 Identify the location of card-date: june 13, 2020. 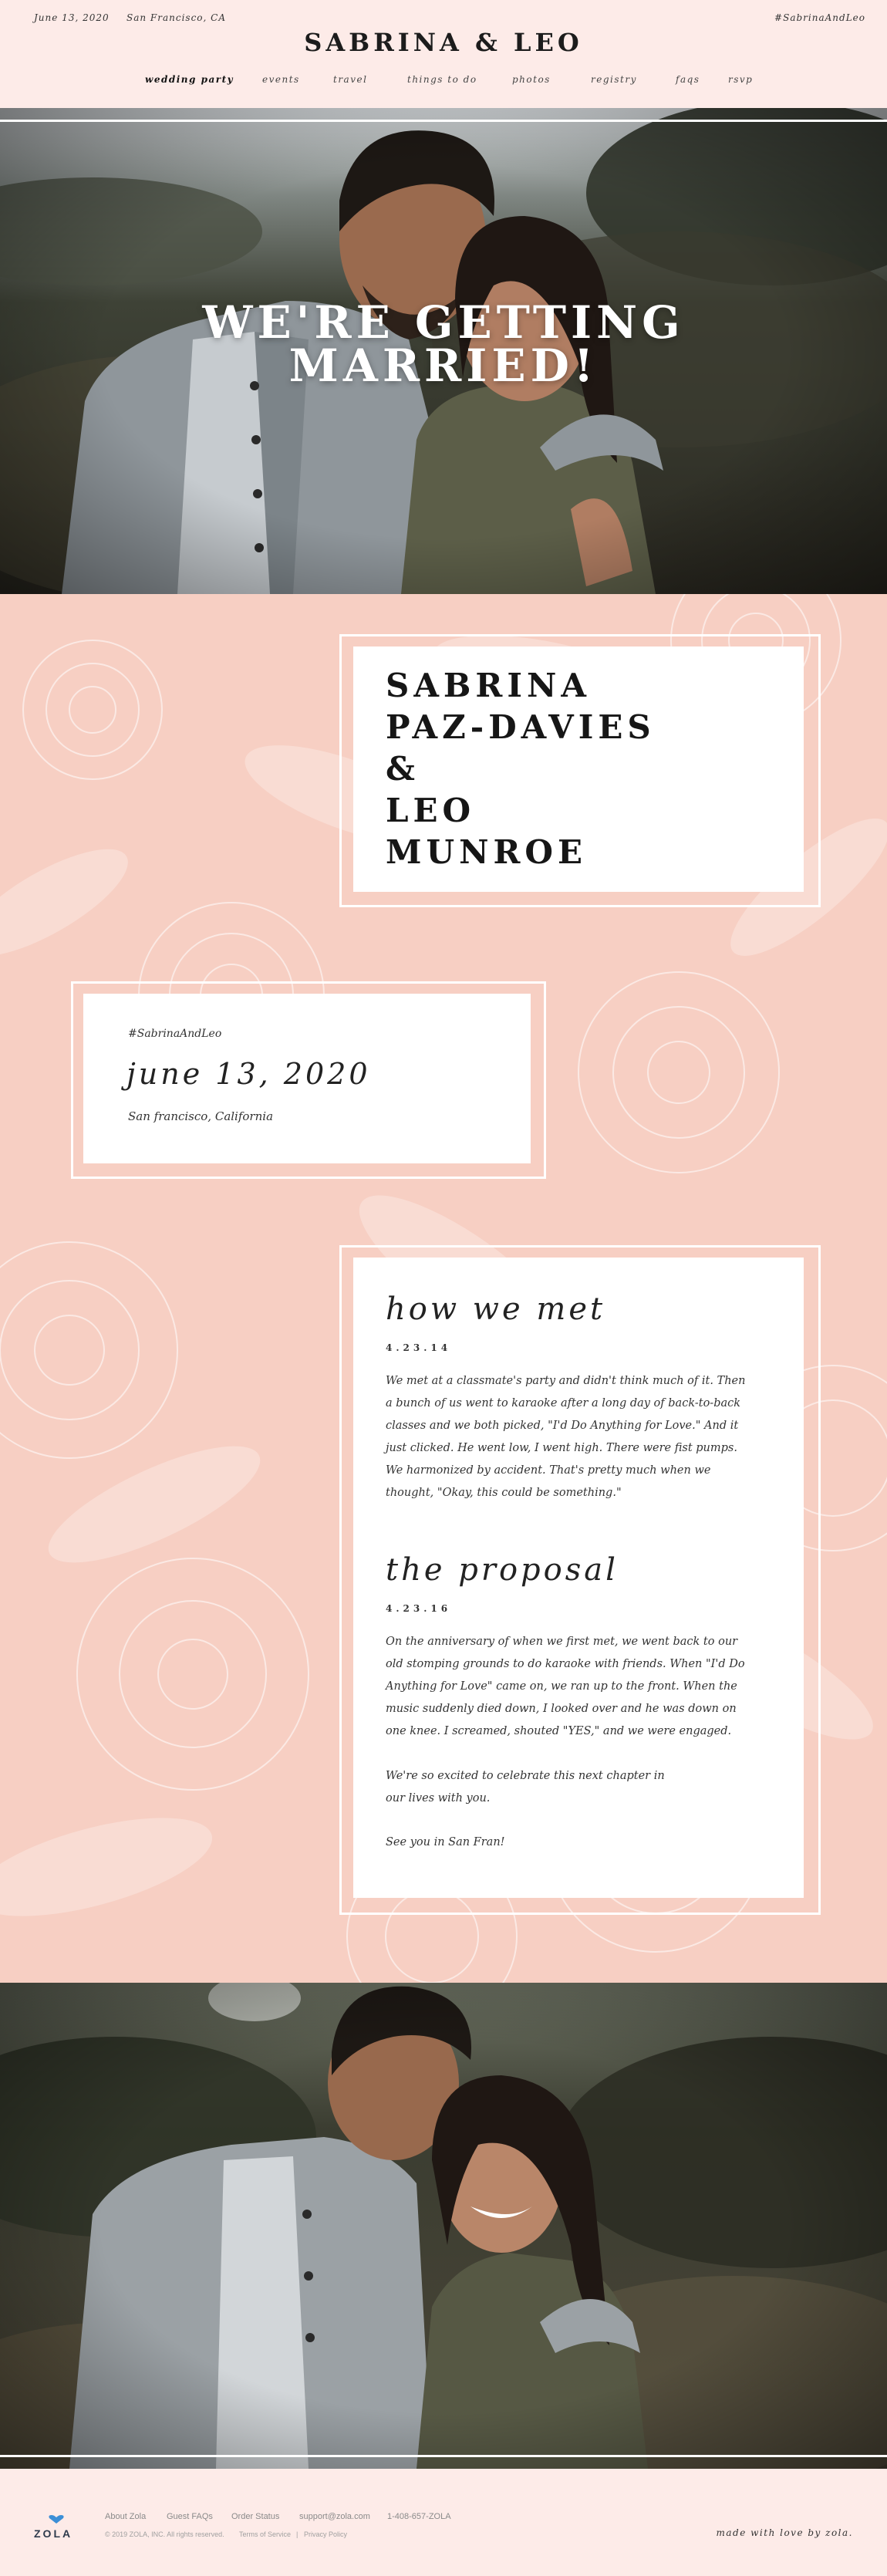
(248, 1074).